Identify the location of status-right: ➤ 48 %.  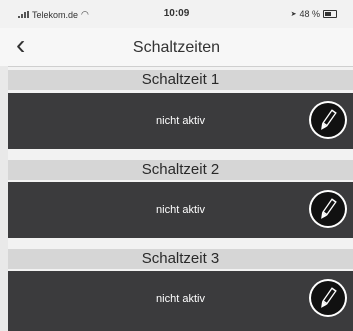
(314, 14).